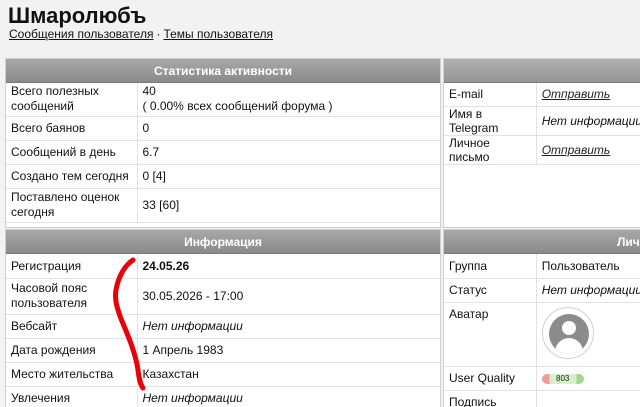  I want to click on stat-label: Создано тем сегодня, so click(72, 176).